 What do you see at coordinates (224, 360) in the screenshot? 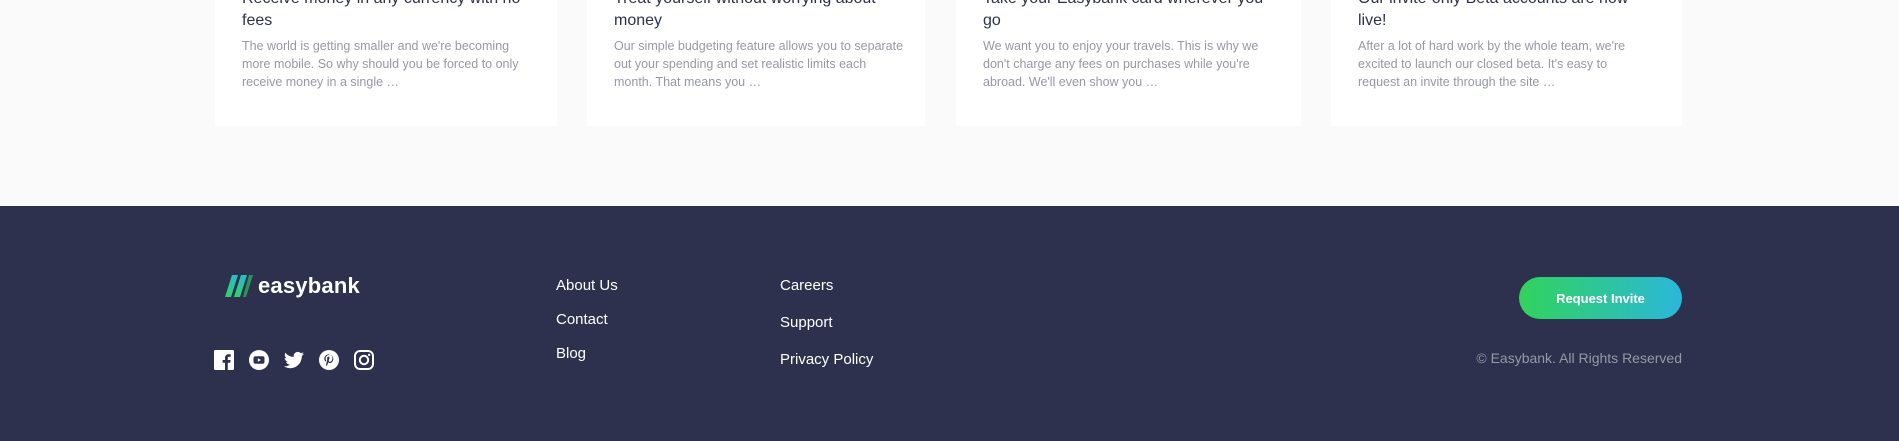
I see `facebook-icon` at bounding box center [224, 360].